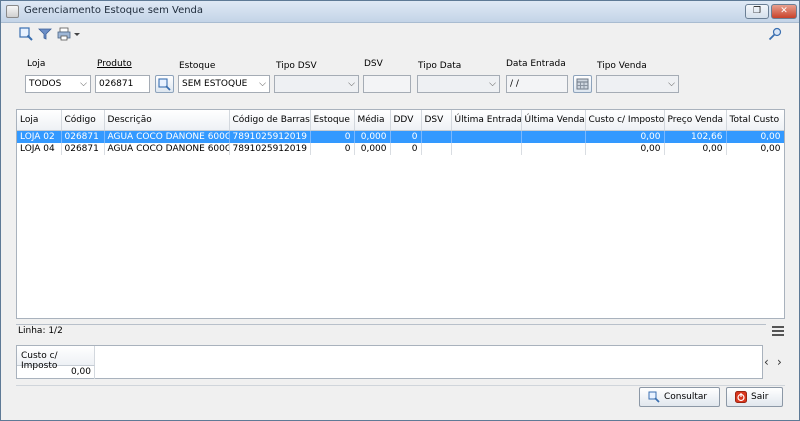  Describe the element at coordinates (400, 34) in the screenshot. I see `toolbar` at that location.